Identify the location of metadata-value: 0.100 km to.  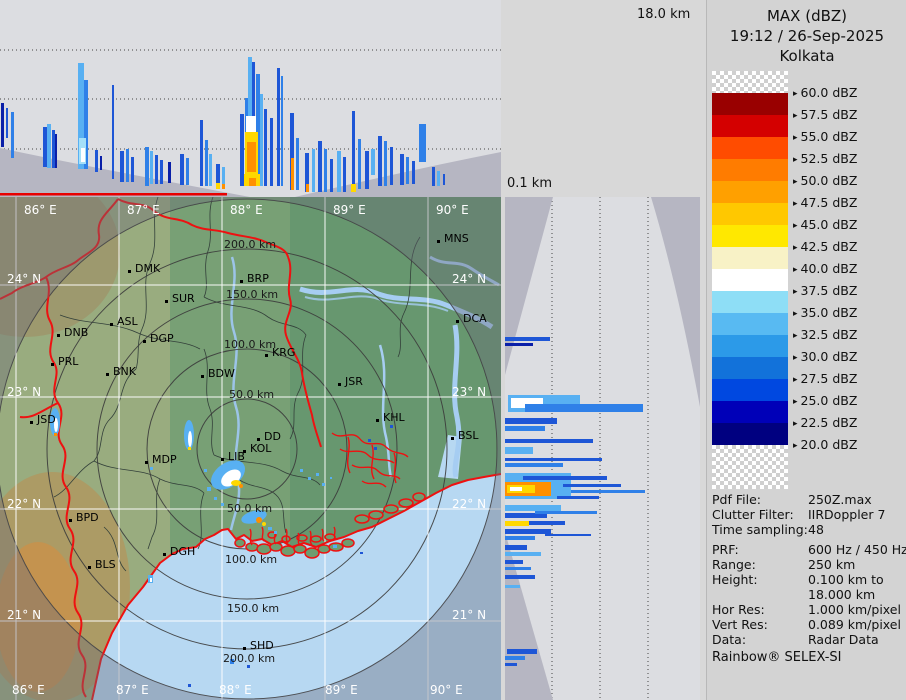
(846, 579).